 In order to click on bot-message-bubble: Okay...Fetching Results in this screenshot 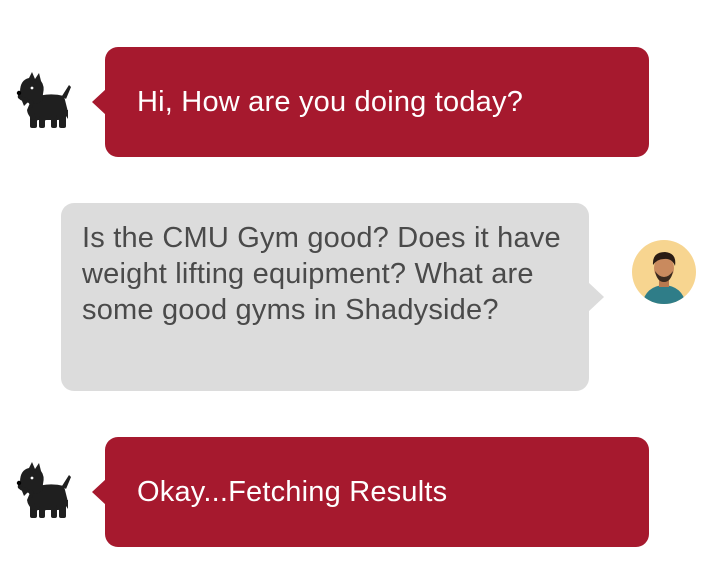, I will do `click(370, 492)`.